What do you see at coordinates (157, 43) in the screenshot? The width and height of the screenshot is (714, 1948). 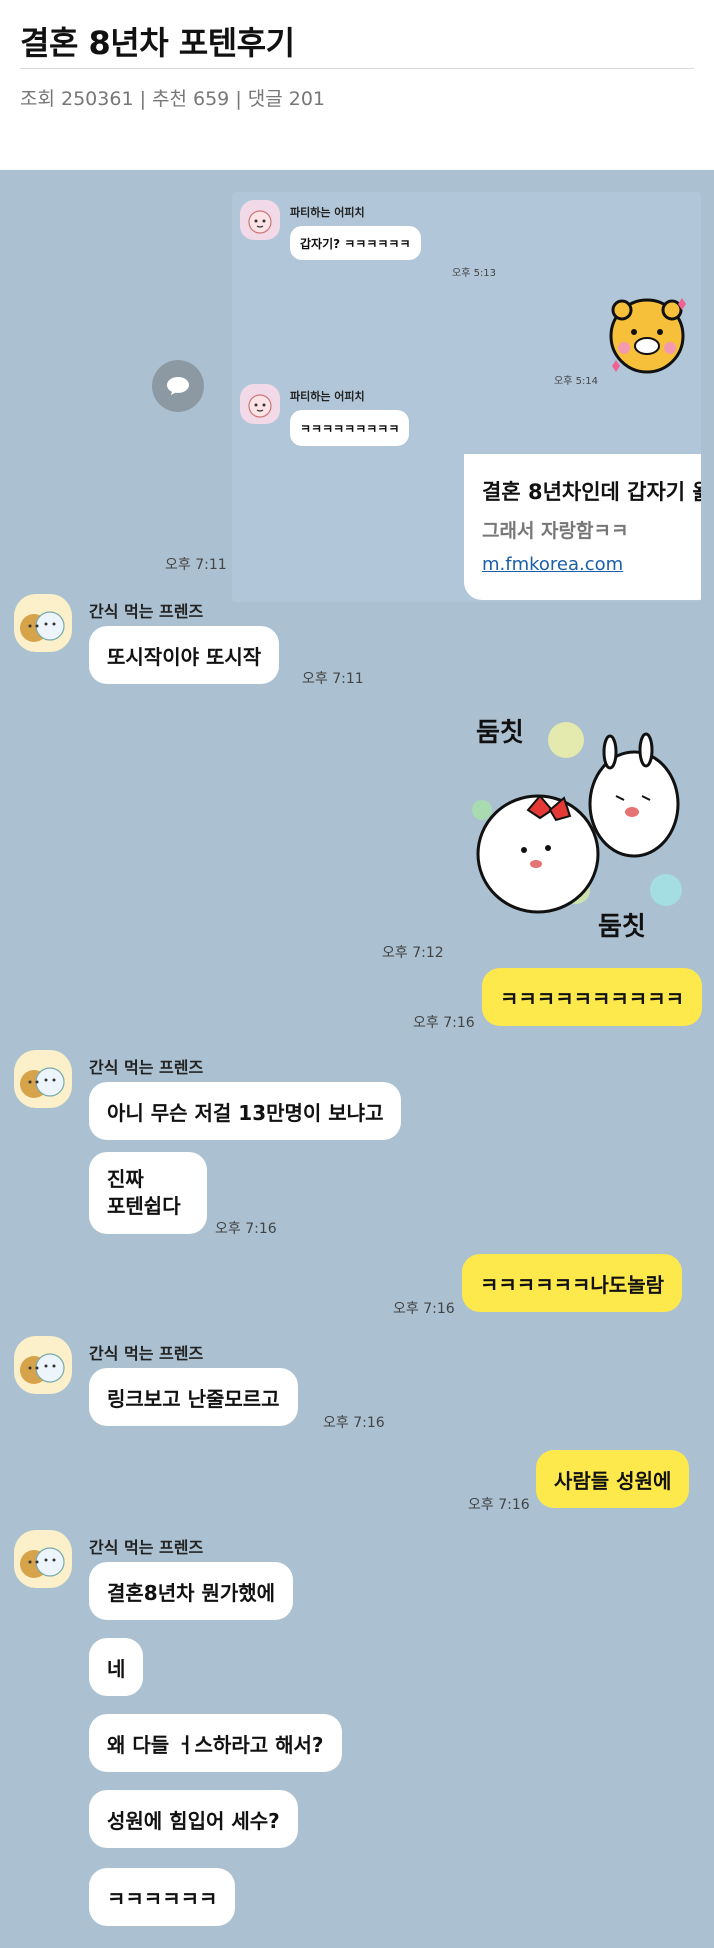 I see `page-title: 결혼 8년차 포텐후기` at bounding box center [157, 43].